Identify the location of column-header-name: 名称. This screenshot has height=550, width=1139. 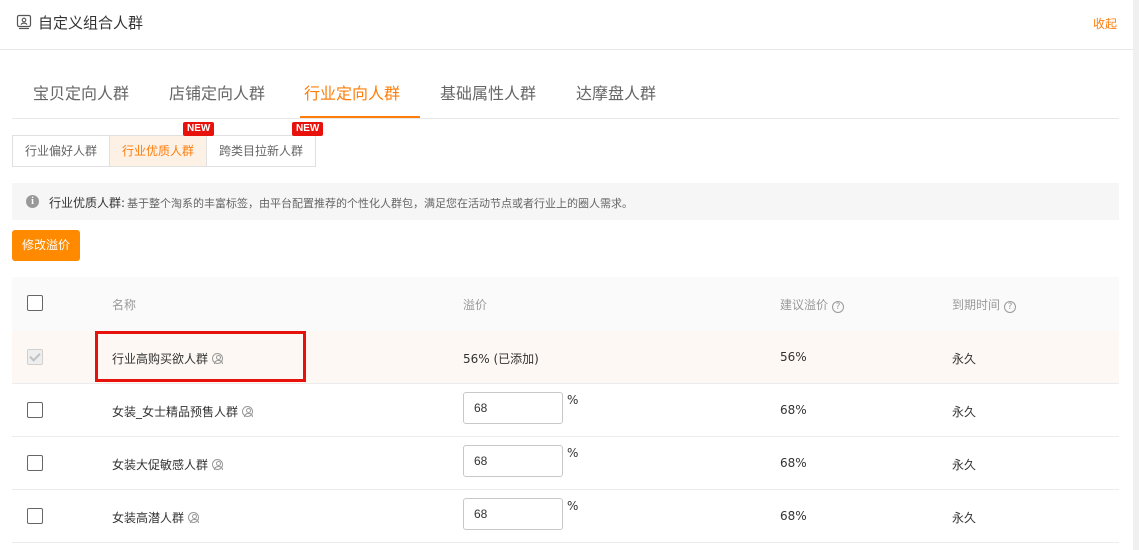
(124, 305).